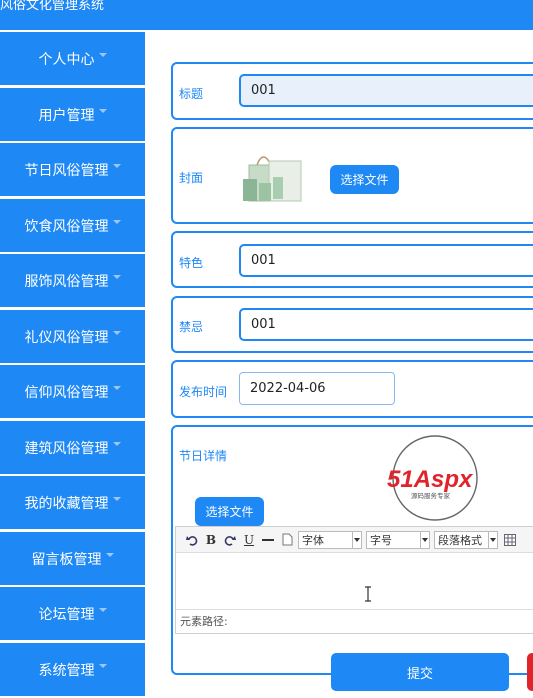 The height and width of the screenshot is (698, 533). I want to click on publish-time-label: 发布时间, so click(203, 392).